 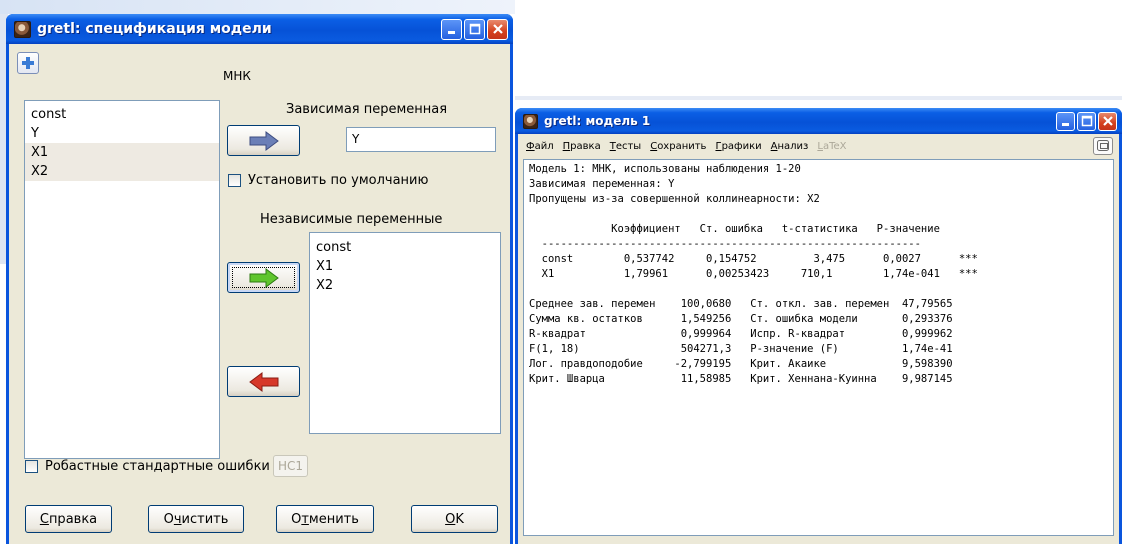 I want to click on add-variable-button, so click(x=28, y=63).